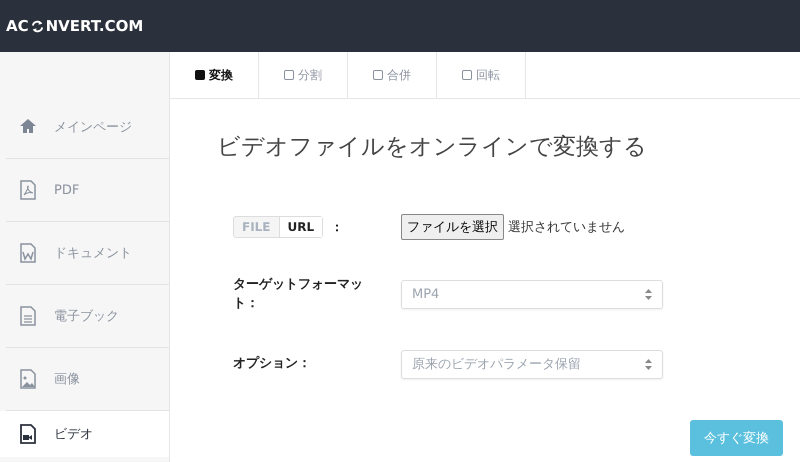  I want to click on video-file-icon, so click(28, 434).